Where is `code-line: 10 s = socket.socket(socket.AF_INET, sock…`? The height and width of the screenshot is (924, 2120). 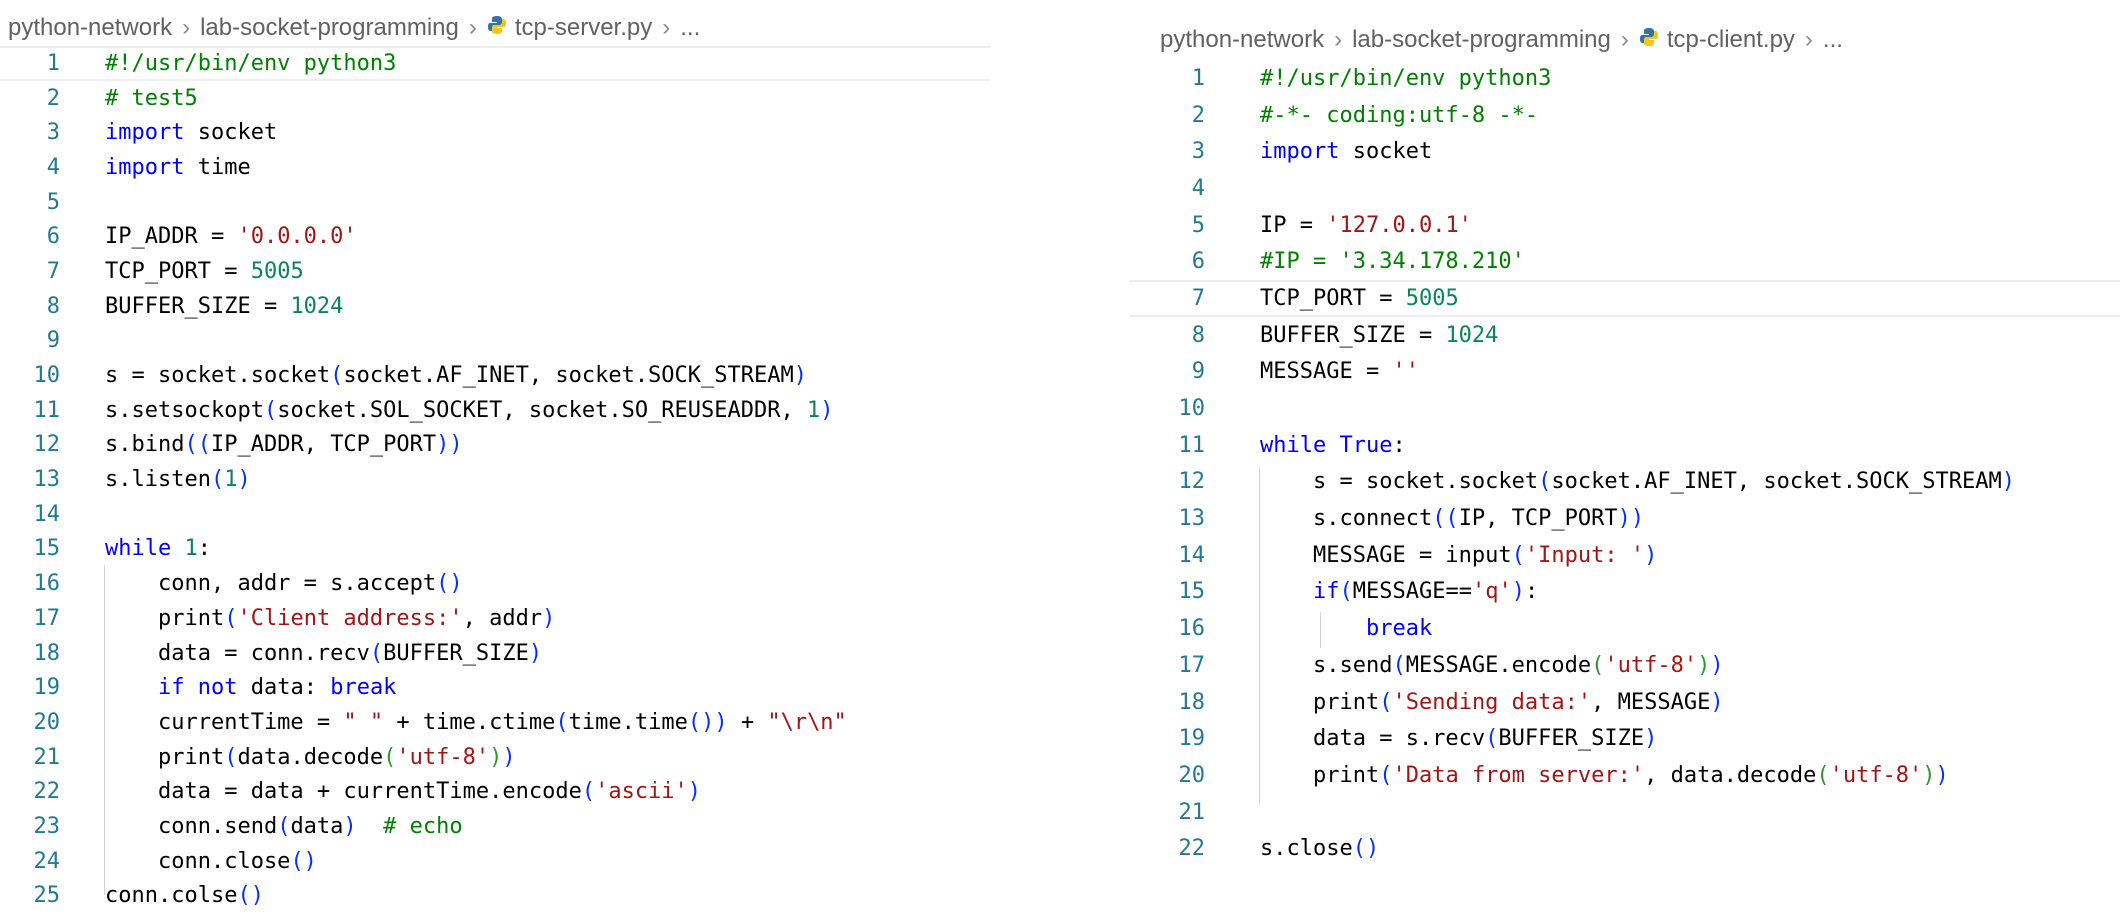 code-line: 10 s = socket.socket(socket.AF_INET, sock… is located at coordinates (495, 375).